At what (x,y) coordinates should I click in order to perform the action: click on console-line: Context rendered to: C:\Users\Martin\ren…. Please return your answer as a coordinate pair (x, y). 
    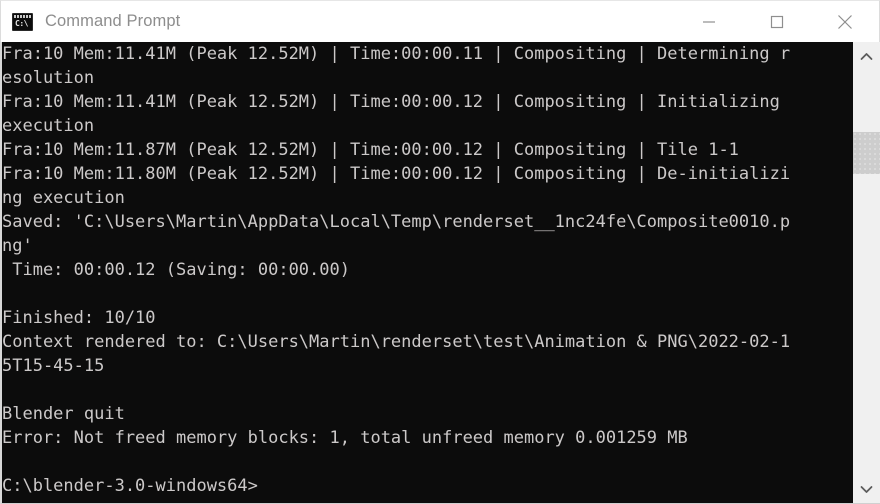
    Looking at the image, I should click on (396, 342).